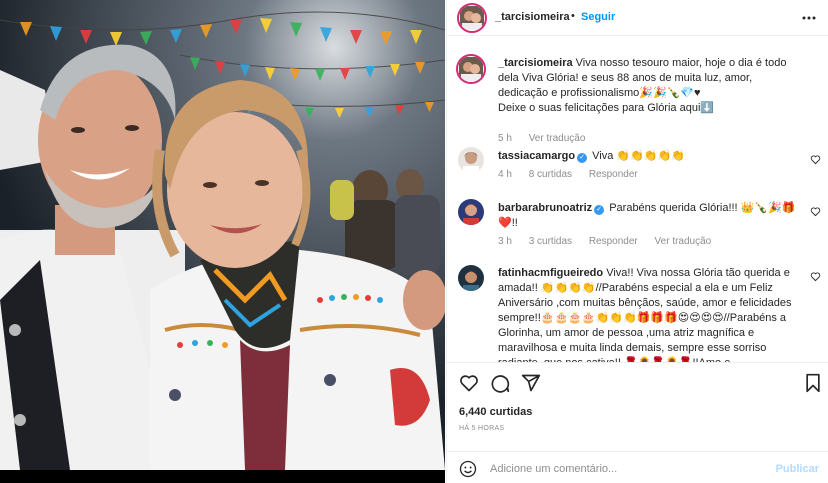 The image size is (828, 483). I want to click on comment-time: 4 h, so click(505, 174).